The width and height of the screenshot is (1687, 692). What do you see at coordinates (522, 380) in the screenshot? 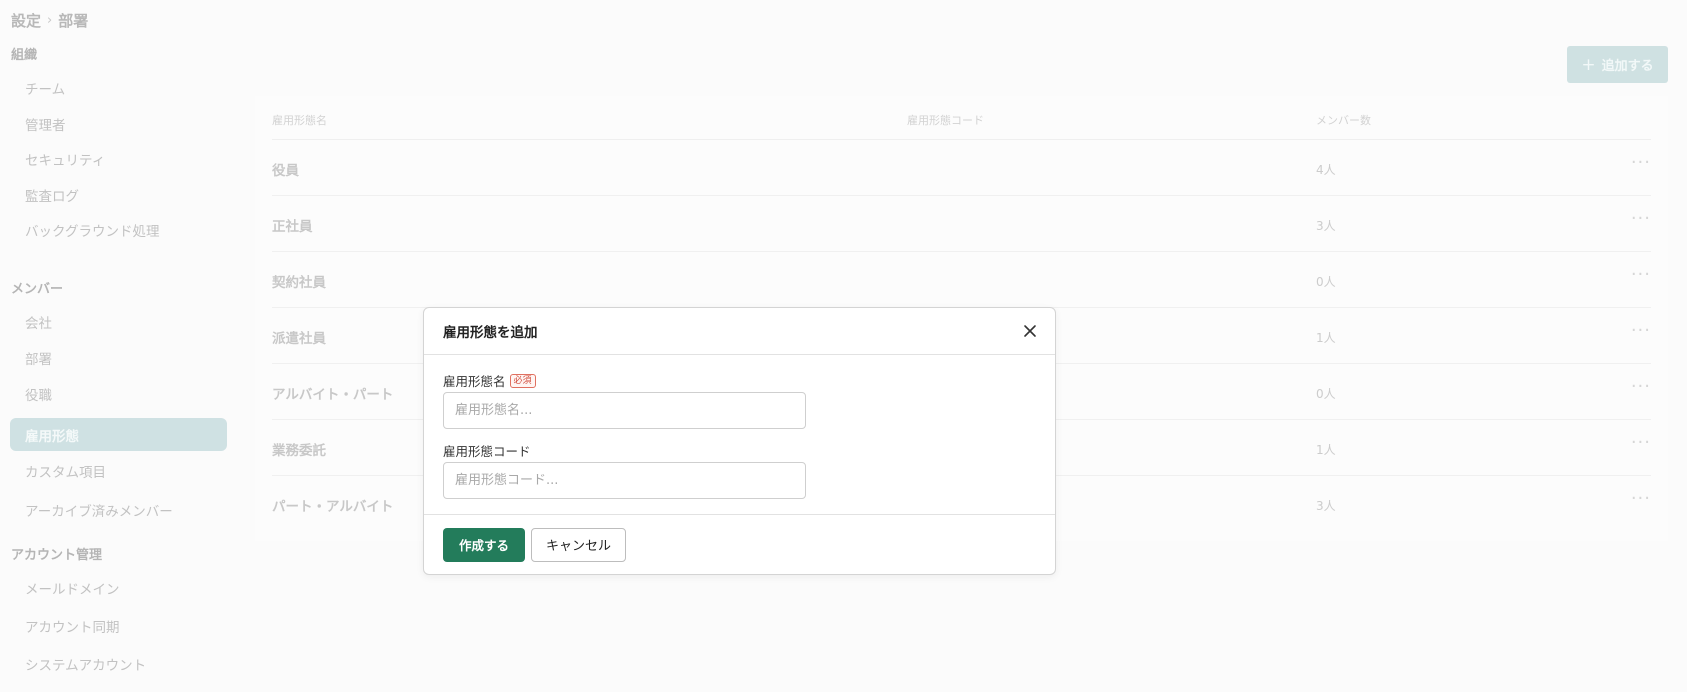
I see `required-badge: 必須` at bounding box center [522, 380].